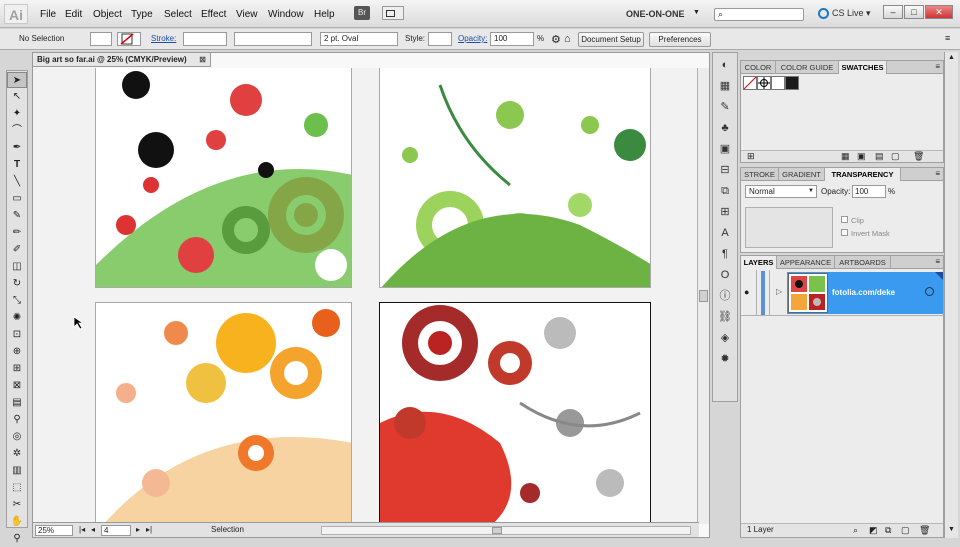  I want to click on new-swatch-icon: ▢, so click(895, 156).